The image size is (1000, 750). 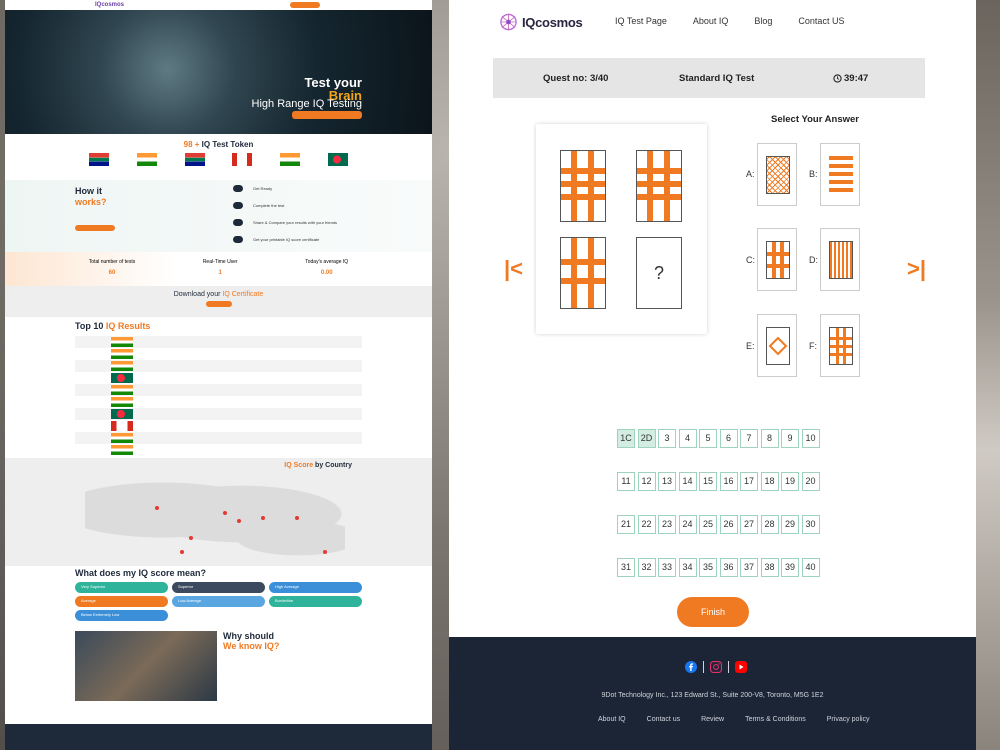 What do you see at coordinates (576, 78) in the screenshot?
I see `question-number: Quest no: 3/40` at bounding box center [576, 78].